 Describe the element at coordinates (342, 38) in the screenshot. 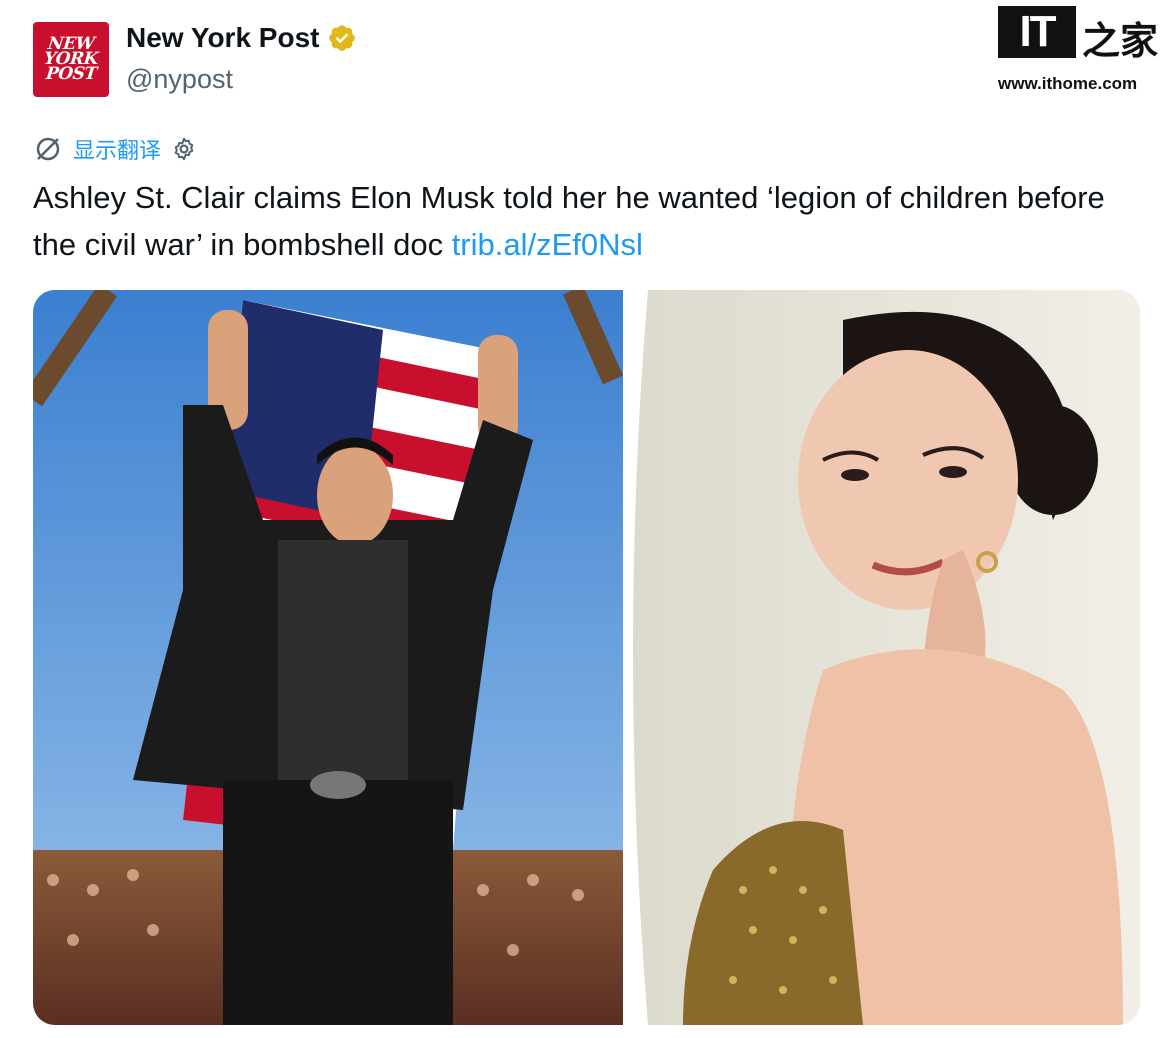

I see `verified-badge-icon` at that location.